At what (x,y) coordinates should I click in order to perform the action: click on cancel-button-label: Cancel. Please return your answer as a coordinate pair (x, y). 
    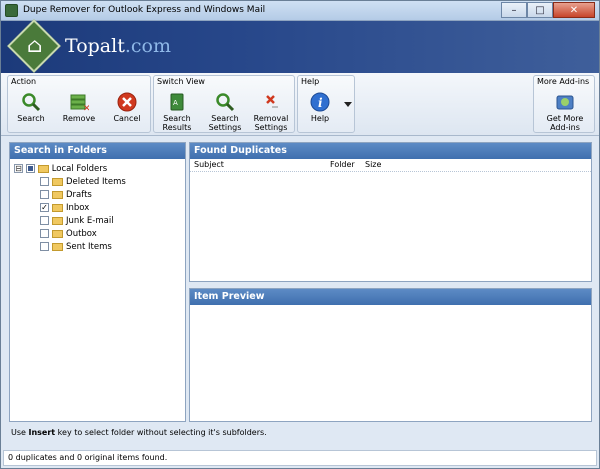
    Looking at the image, I should click on (127, 118).